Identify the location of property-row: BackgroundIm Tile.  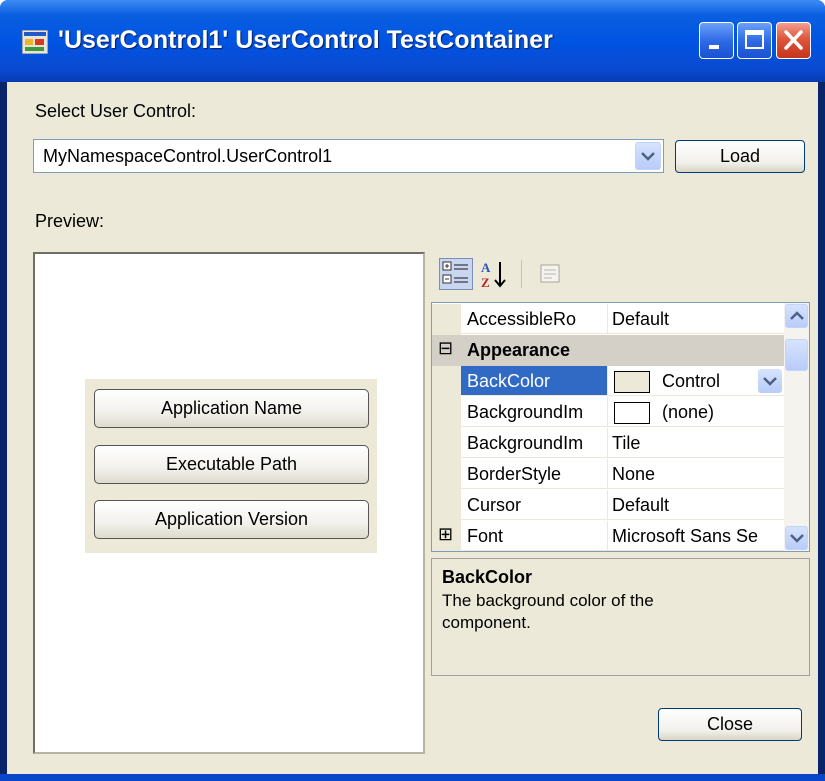
(608, 443).